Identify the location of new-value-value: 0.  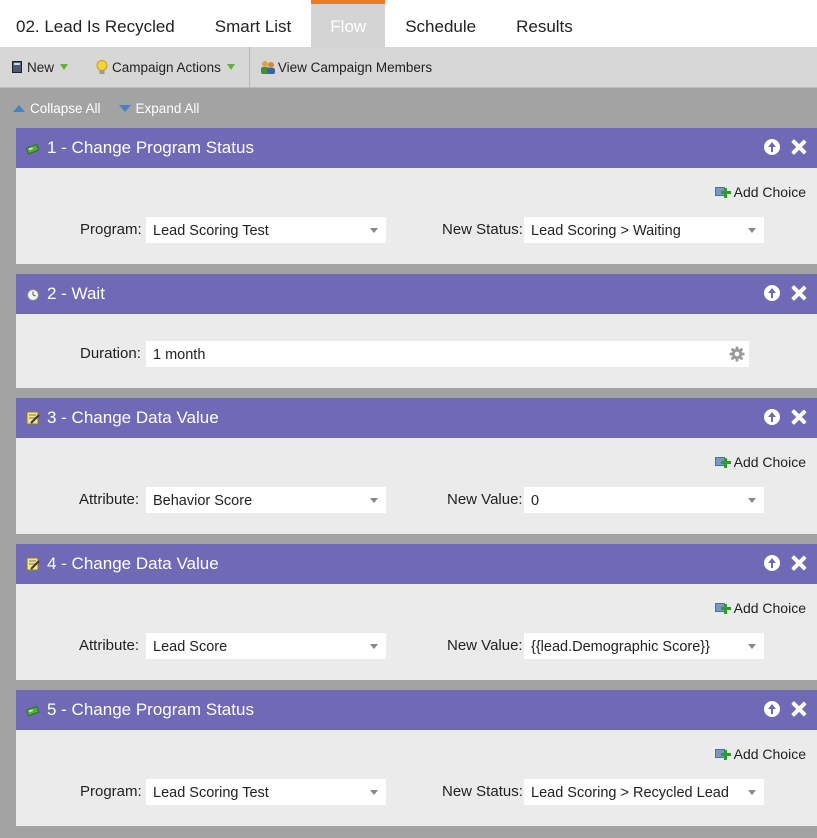
(535, 501).